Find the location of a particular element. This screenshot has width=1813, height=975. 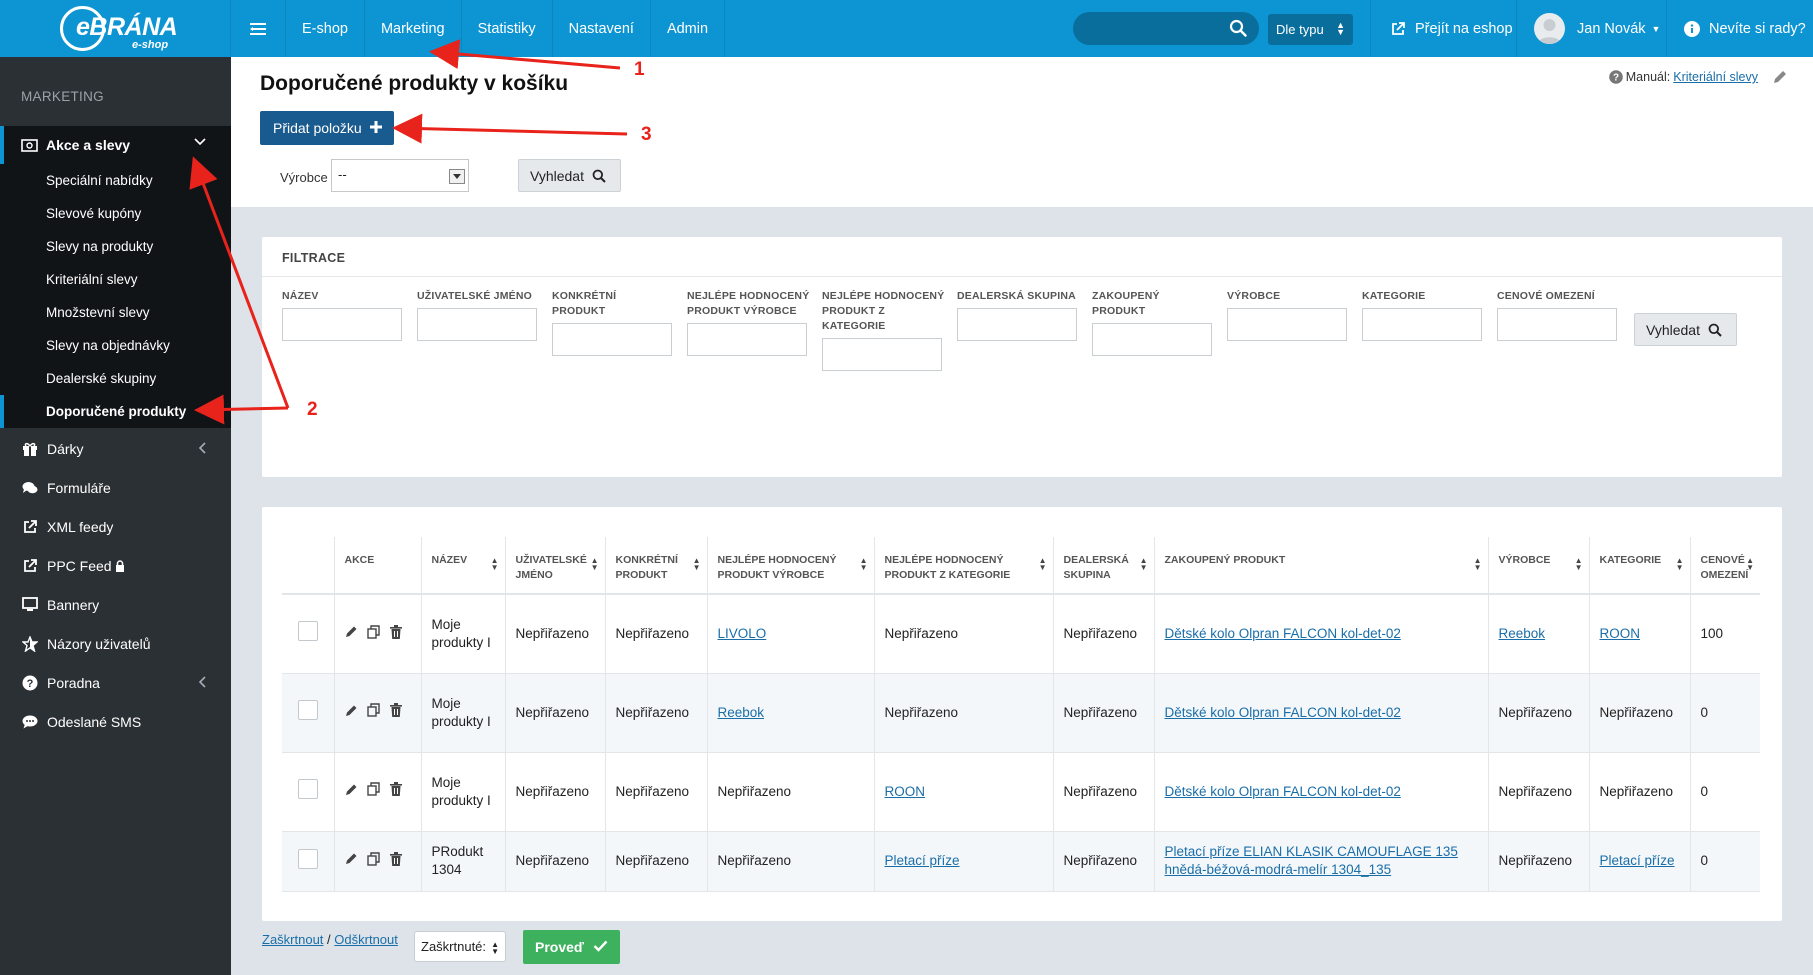

filter-input-dealerska-skupina is located at coordinates (1017, 324).